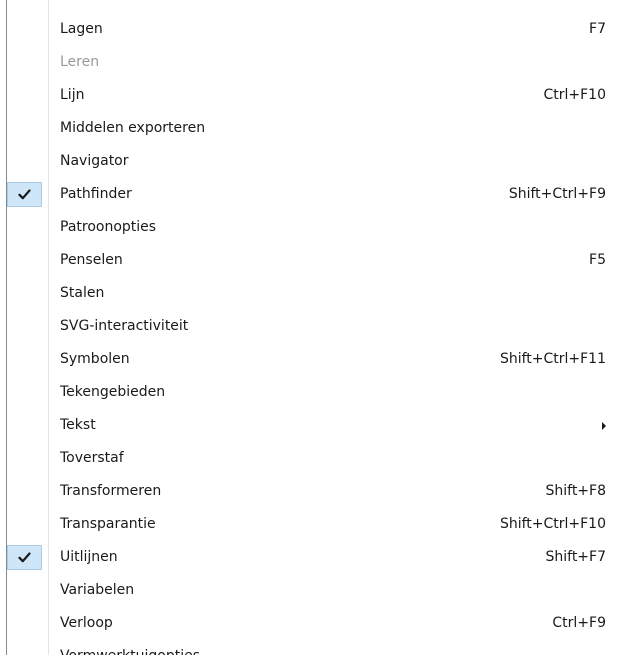  What do you see at coordinates (557, 194) in the screenshot?
I see `menu-item-shortcut: Shift+Ctrl+F9` at bounding box center [557, 194].